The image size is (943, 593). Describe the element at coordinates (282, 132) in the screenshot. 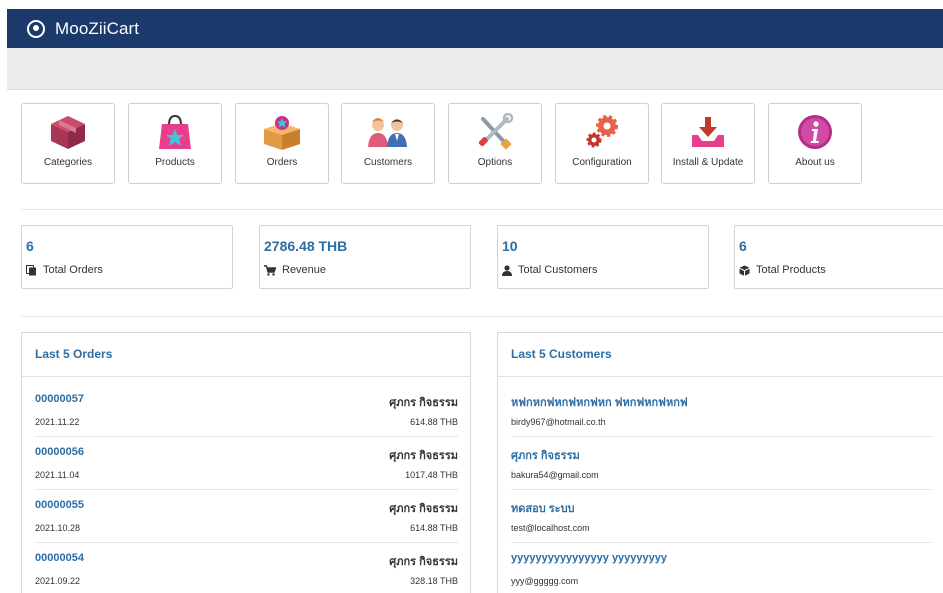

I see `gift-box-icon` at that location.